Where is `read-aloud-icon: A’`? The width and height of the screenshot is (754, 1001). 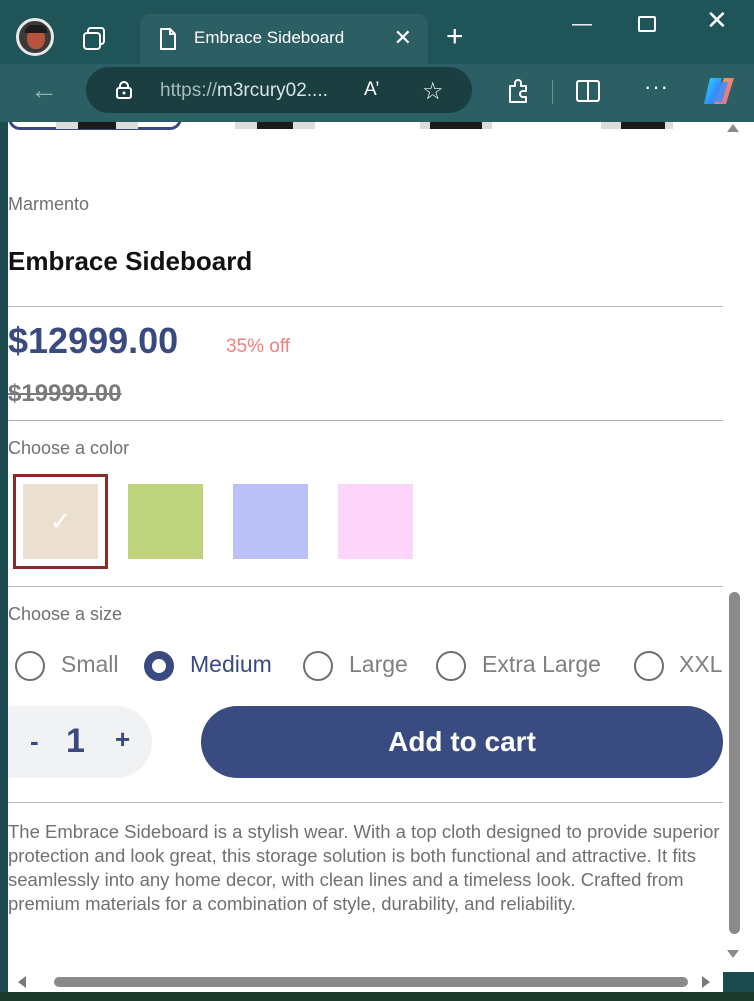 read-aloud-icon: A’ is located at coordinates (371, 90).